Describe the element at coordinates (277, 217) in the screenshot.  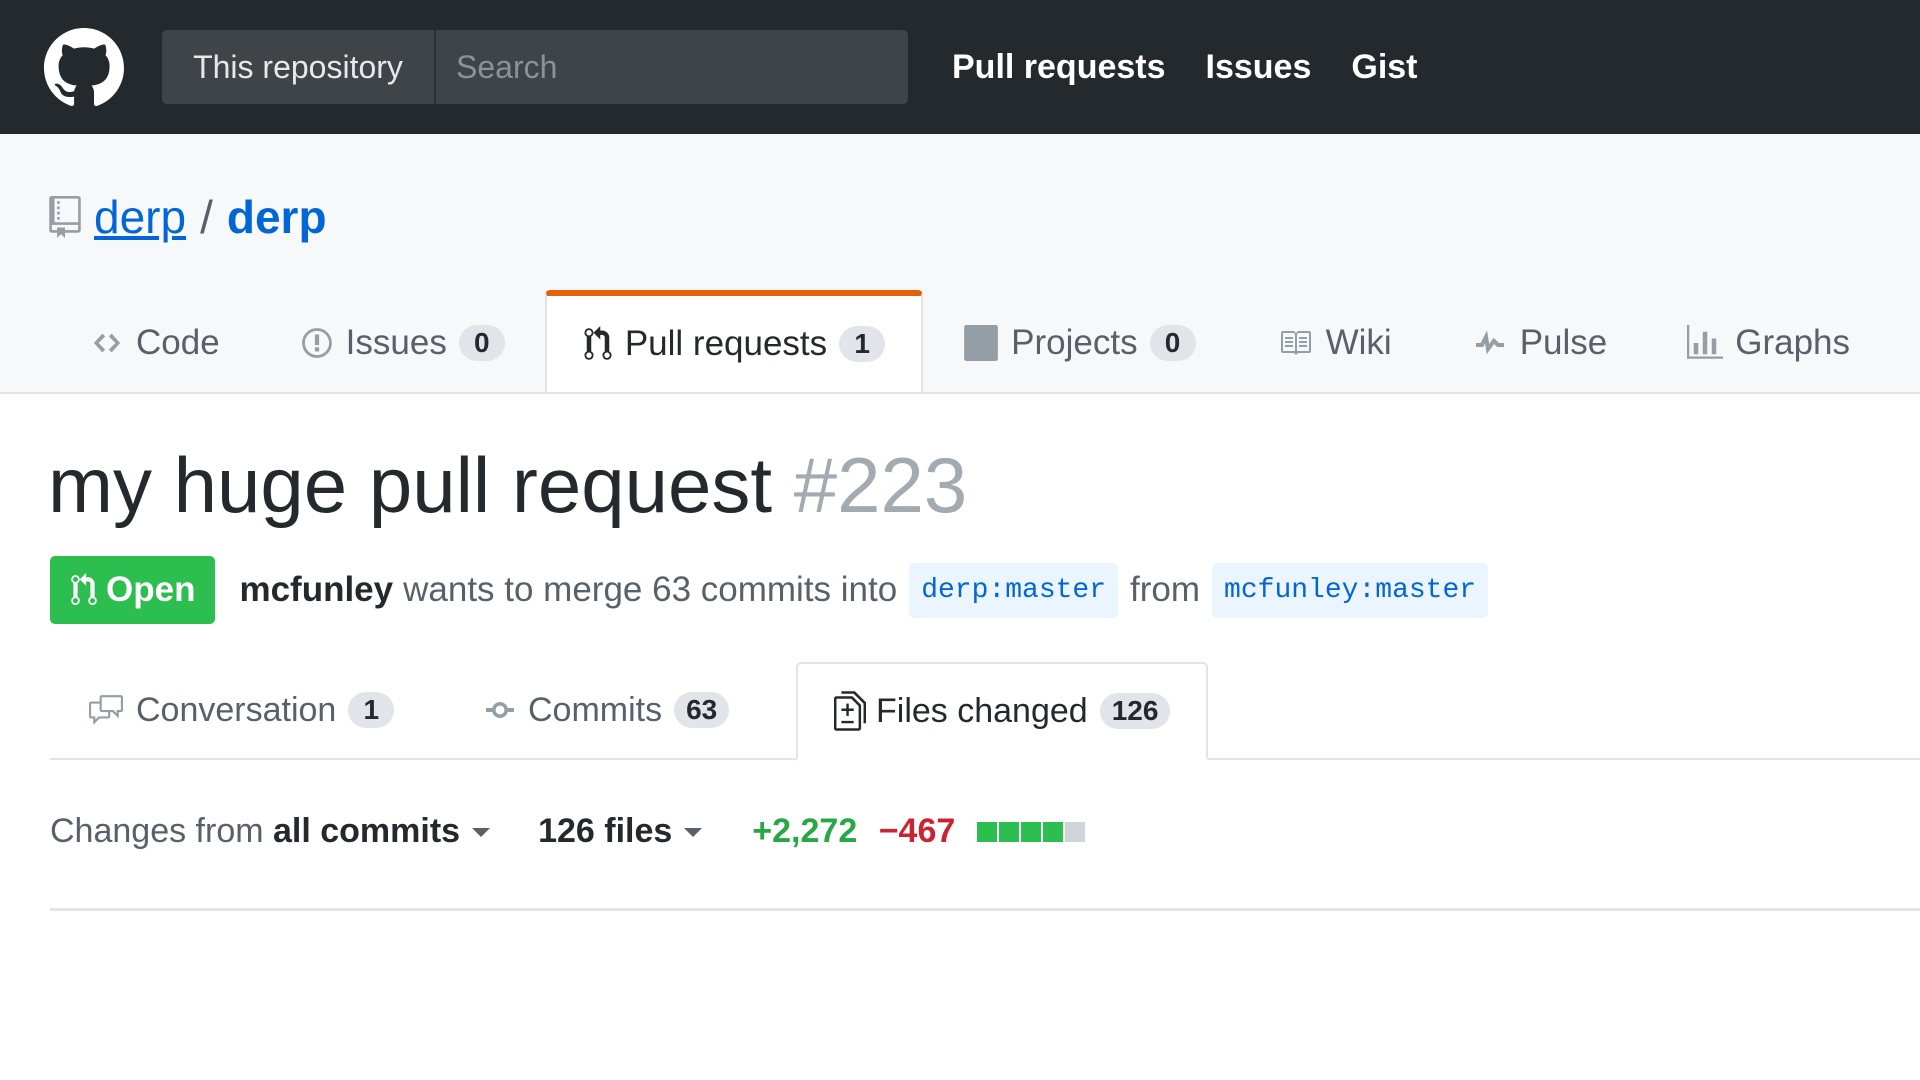
I see `repo-name-link: derp` at that location.